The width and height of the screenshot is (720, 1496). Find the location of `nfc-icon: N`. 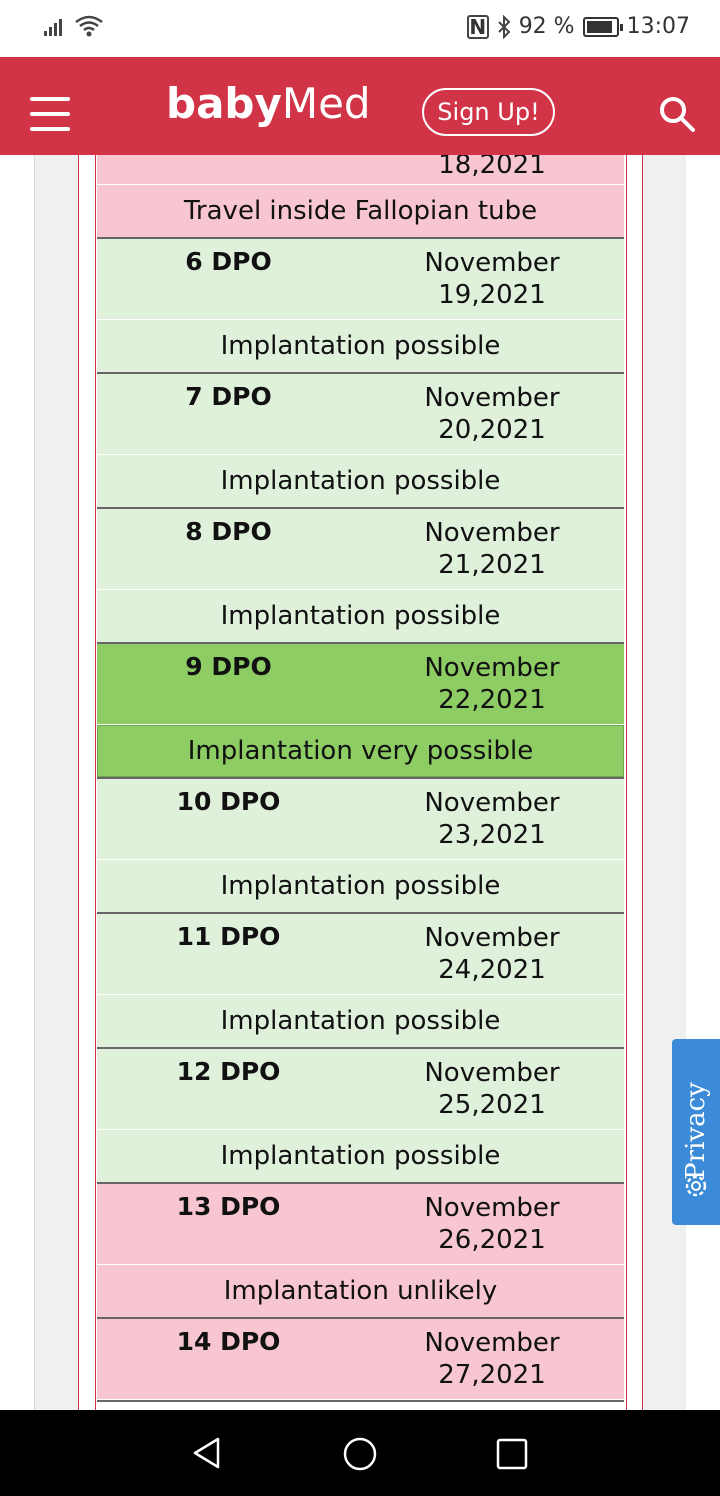

nfc-icon: N is located at coordinates (477, 26).